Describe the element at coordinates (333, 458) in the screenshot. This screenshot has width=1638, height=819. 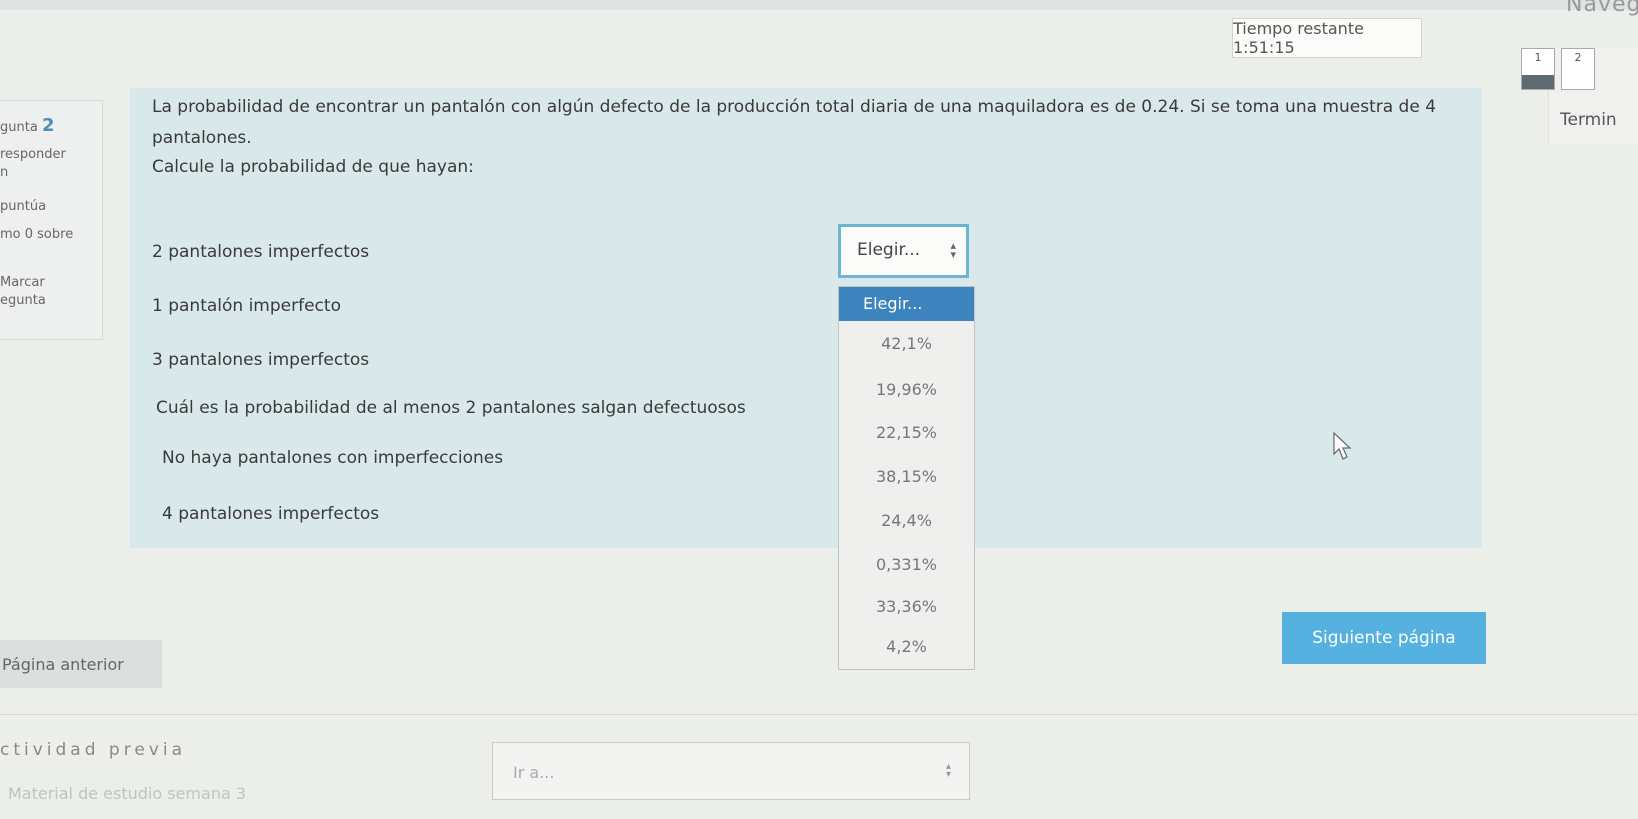
I see `match-item-5: No haya pantalones con imperfecciones` at that location.